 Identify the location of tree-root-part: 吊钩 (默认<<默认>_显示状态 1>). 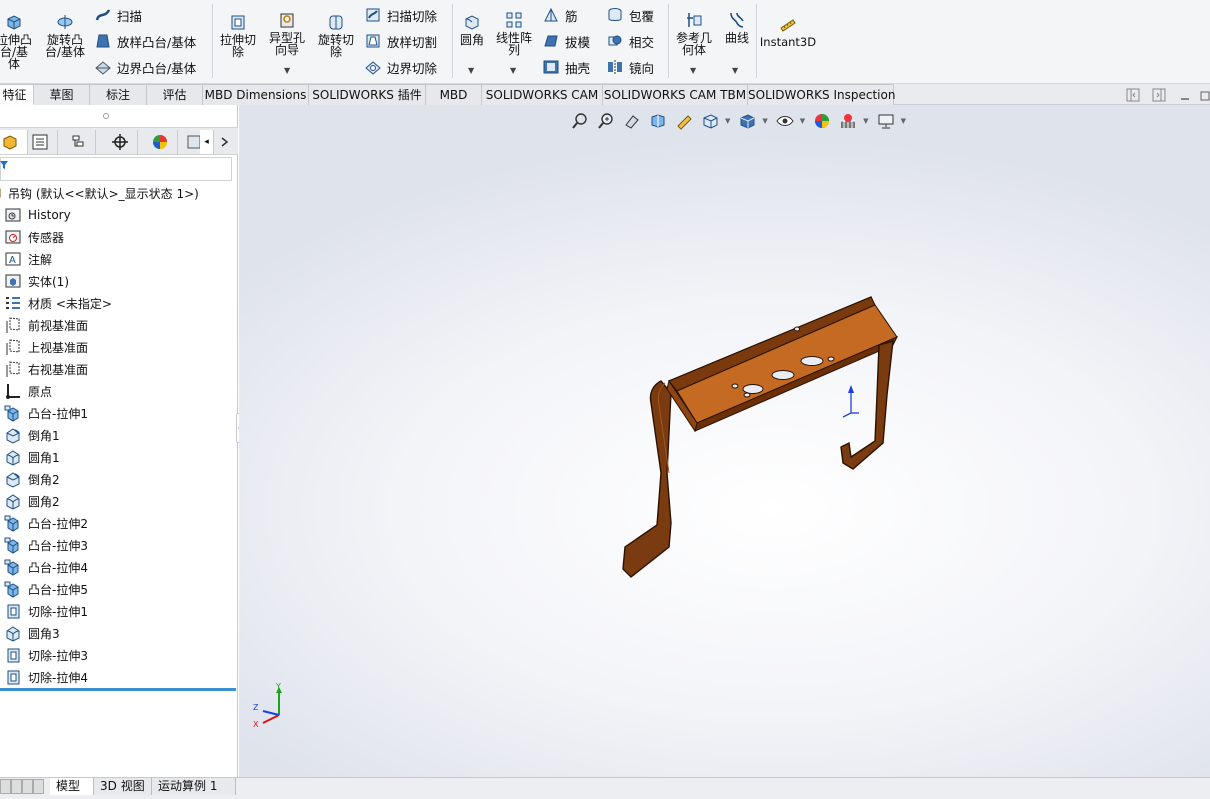
(99, 193).